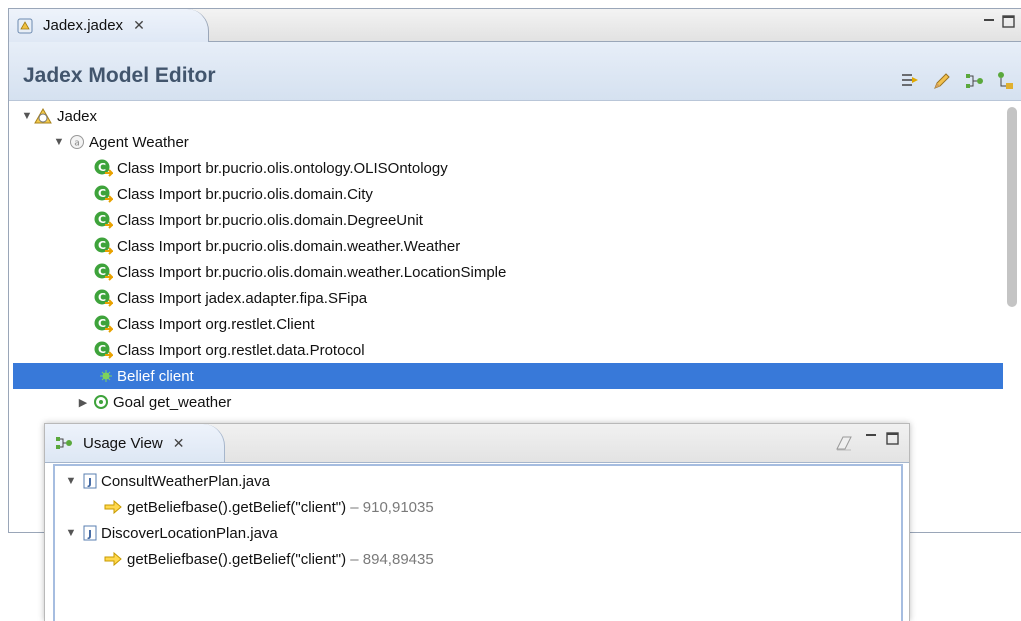 The image size is (1021, 621). What do you see at coordinates (506, 116) in the screenshot?
I see `tree-node-root: ▼ Jadex` at bounding box center [506, 116].